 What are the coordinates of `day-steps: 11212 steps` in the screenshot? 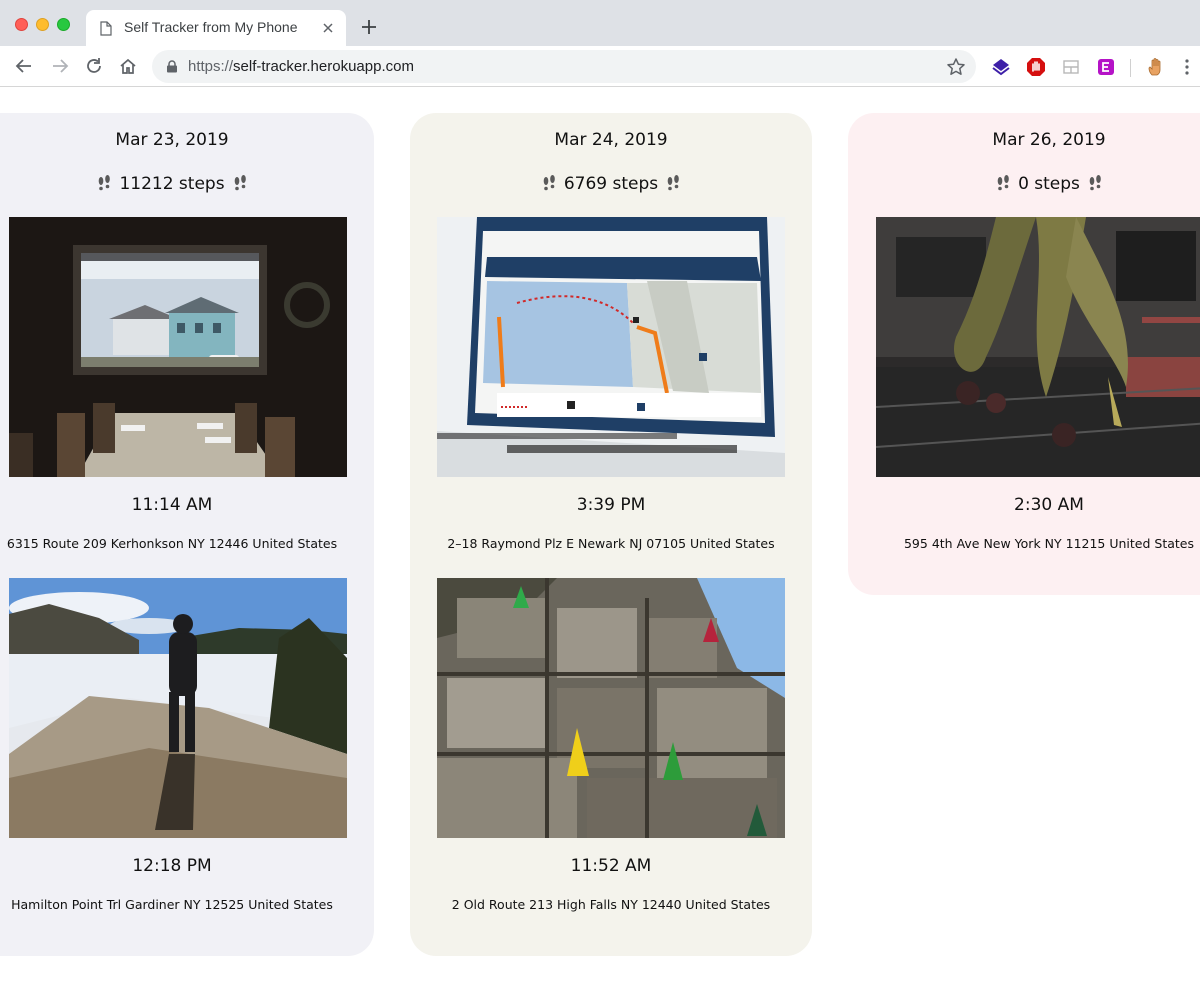 It's located at (187, 184).